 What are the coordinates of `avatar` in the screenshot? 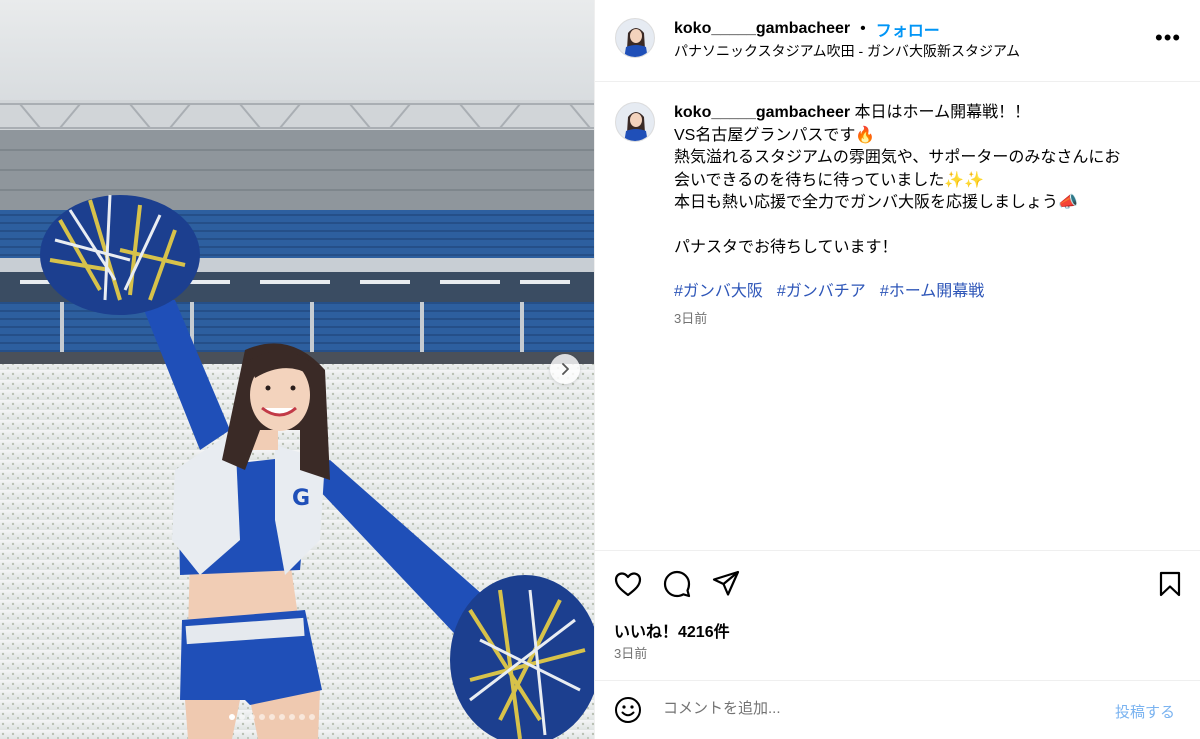 It's located at (635, 38).